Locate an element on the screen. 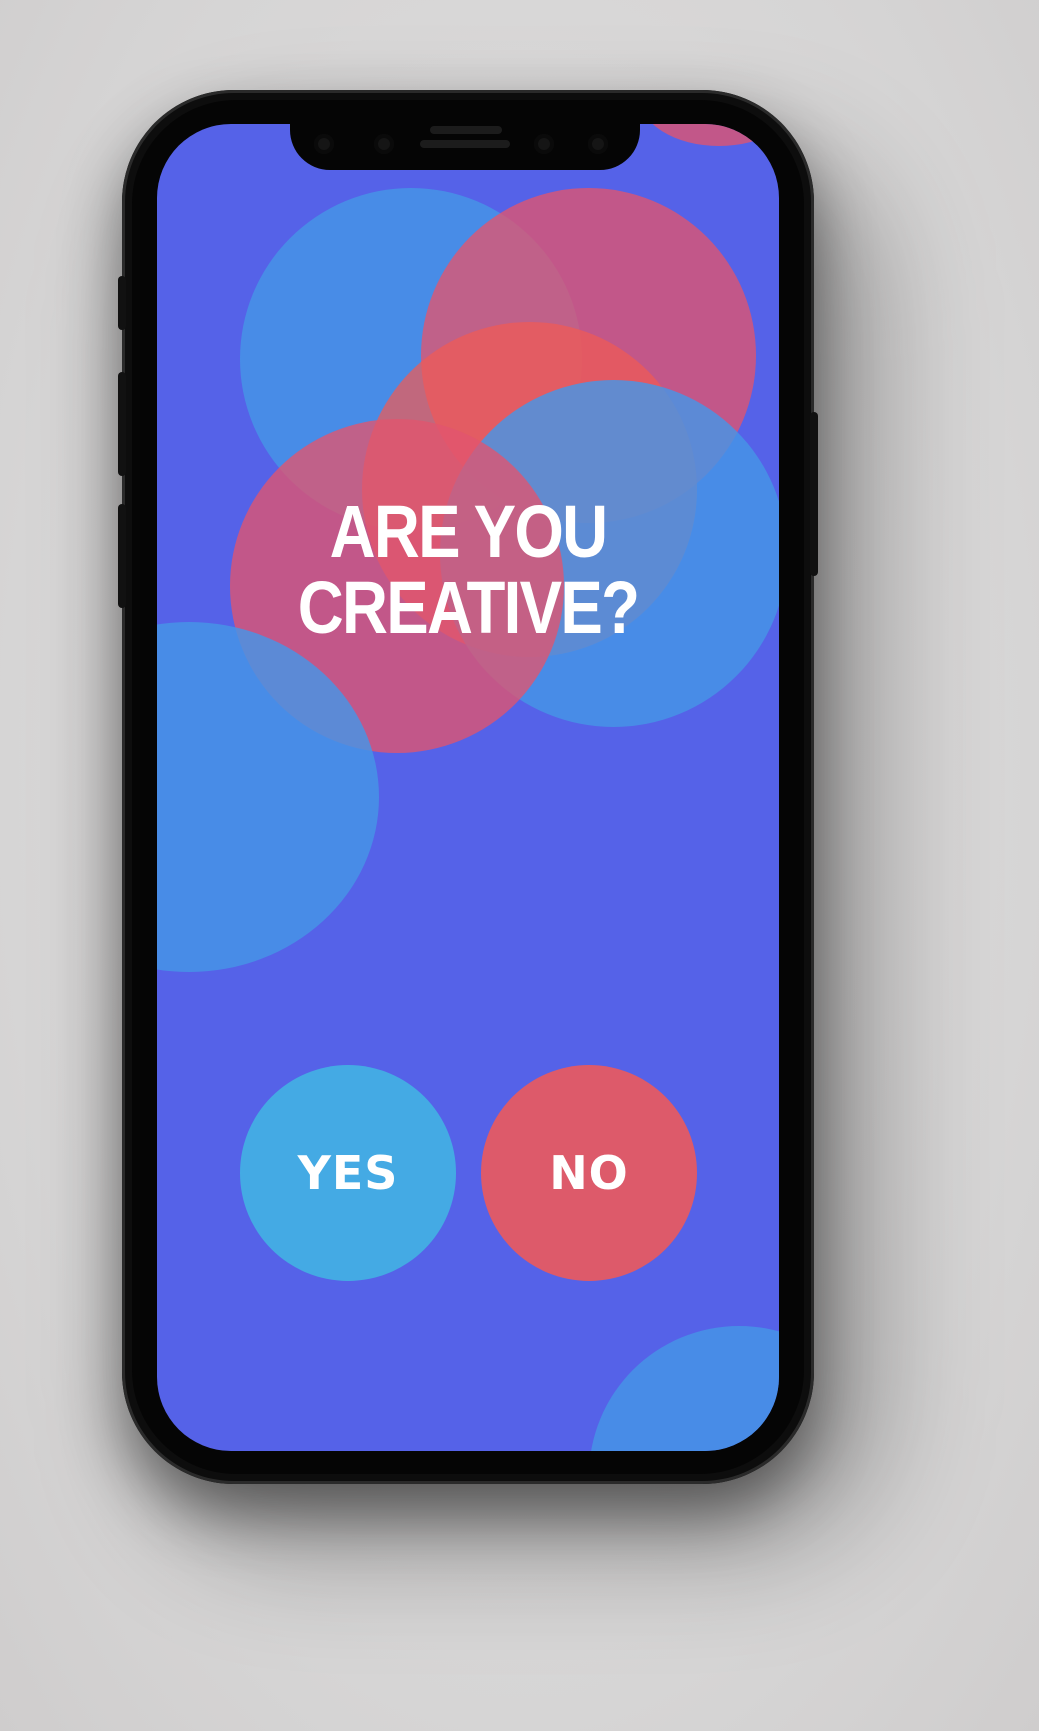 The width and height of the screenshot is (1039, 1731). earpiece-grille is located at coordinates (465, 144).